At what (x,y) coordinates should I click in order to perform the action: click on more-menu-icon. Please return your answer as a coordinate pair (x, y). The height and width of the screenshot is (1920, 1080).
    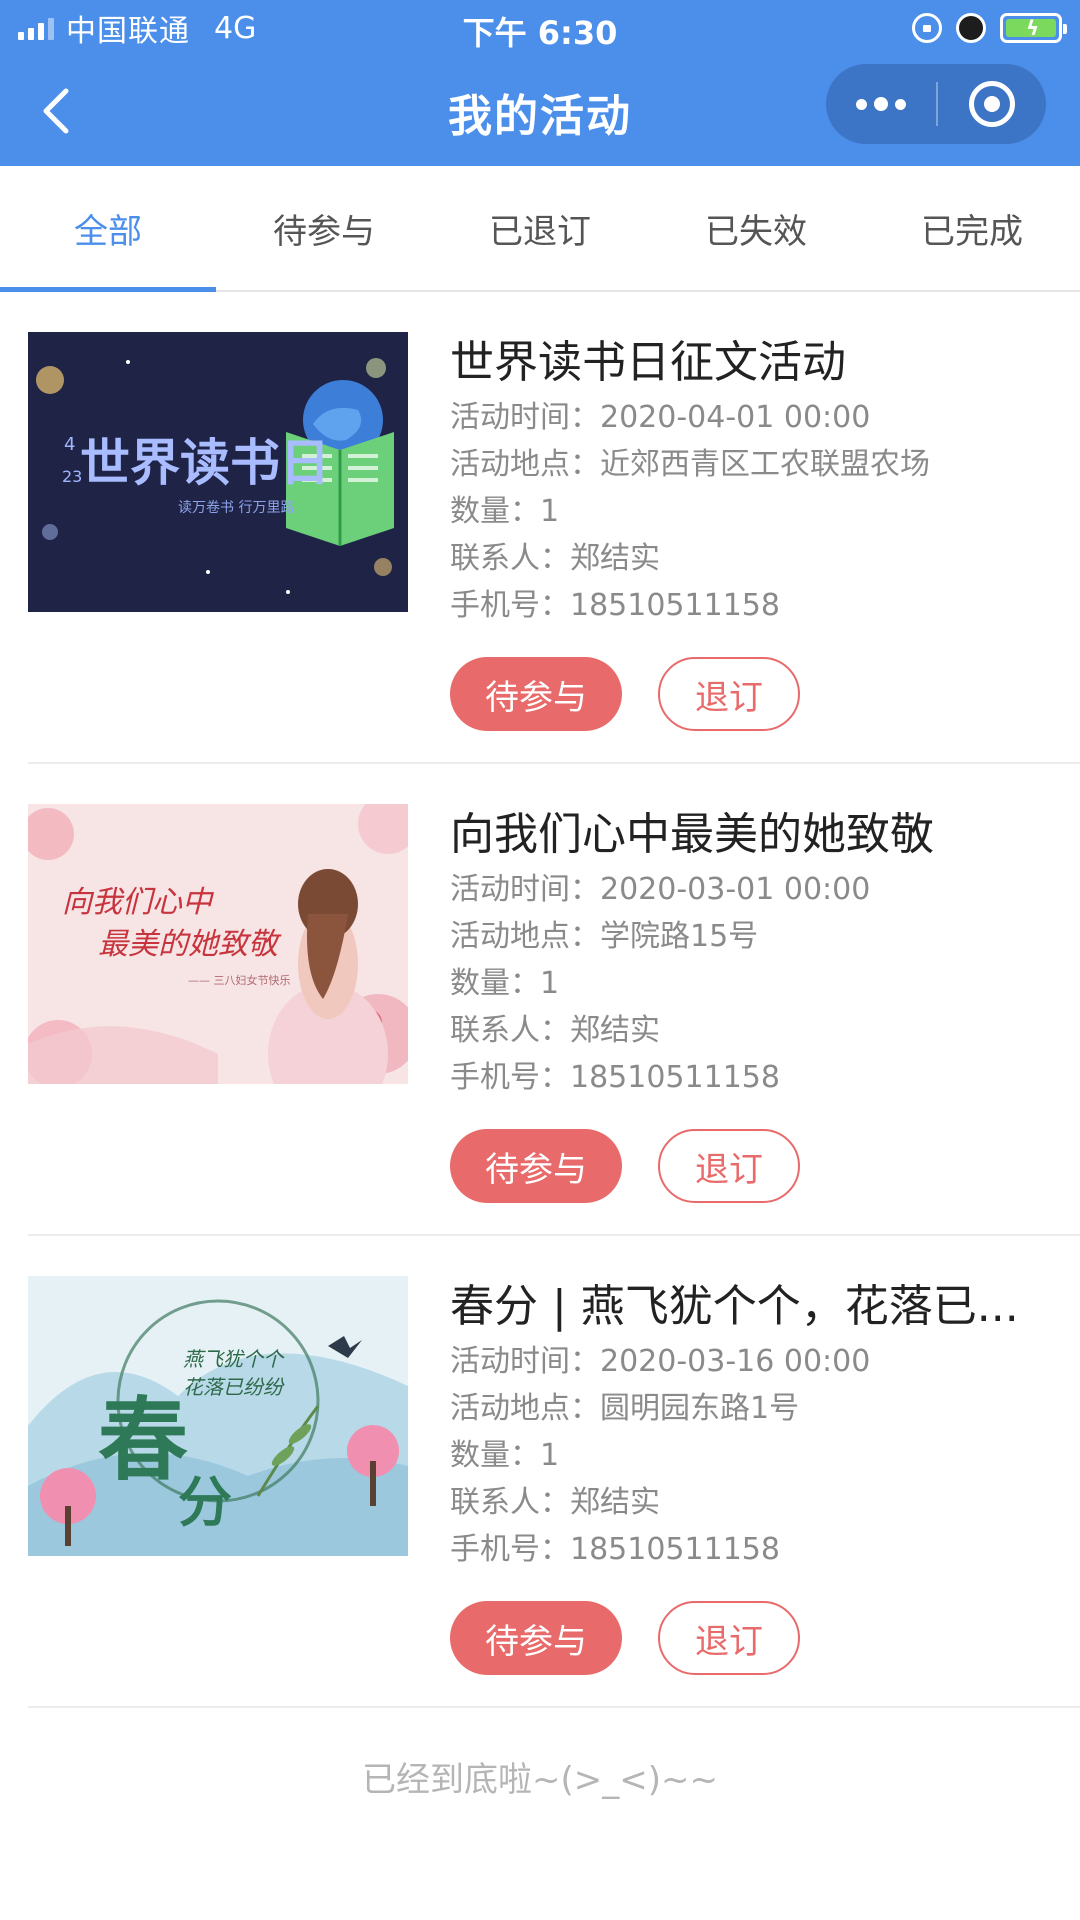
    Looking at the image, I should click on (881, 104).